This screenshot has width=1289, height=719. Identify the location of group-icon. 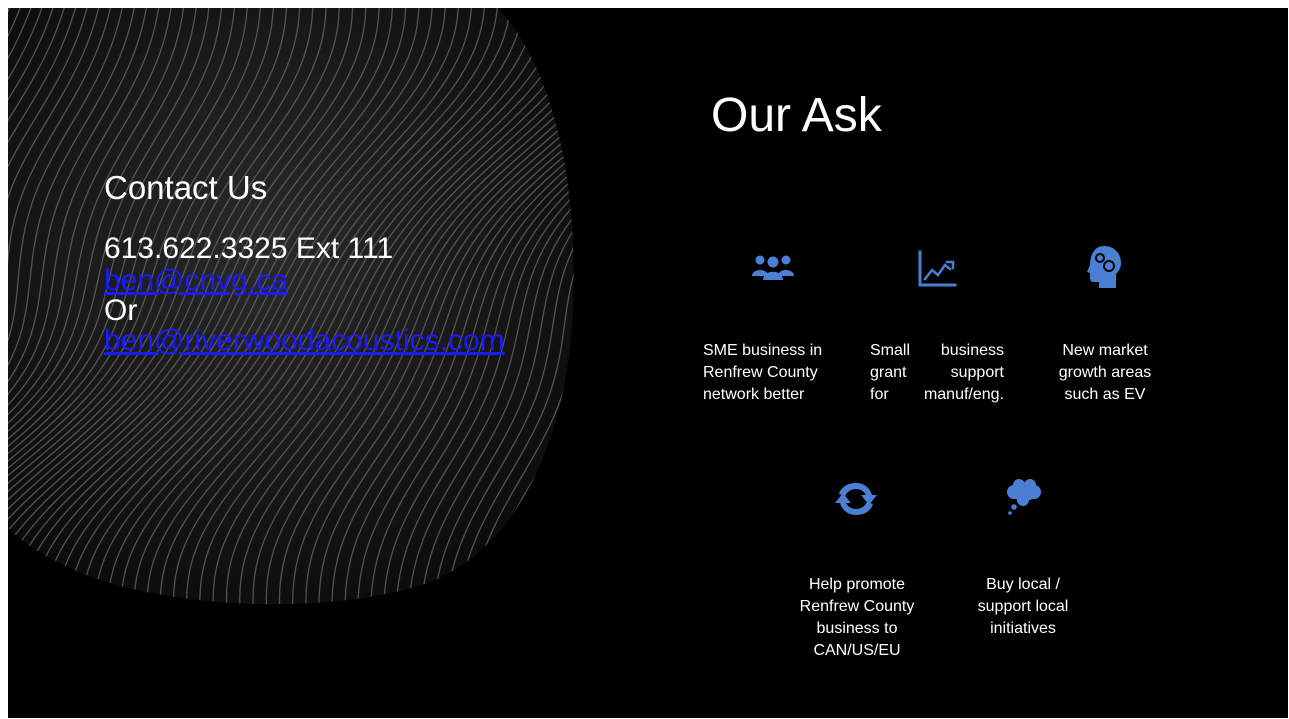
(773, 267).